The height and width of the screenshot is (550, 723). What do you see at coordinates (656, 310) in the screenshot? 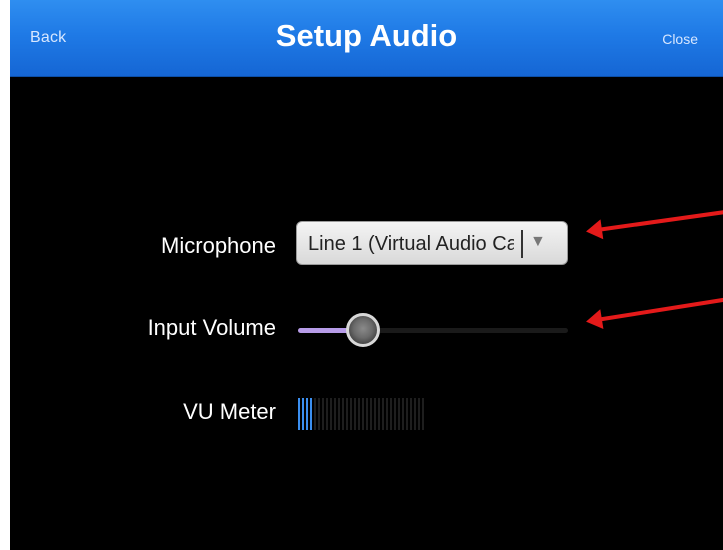
I see `annotation-arrow-volume` at bounding box center [656, 310].